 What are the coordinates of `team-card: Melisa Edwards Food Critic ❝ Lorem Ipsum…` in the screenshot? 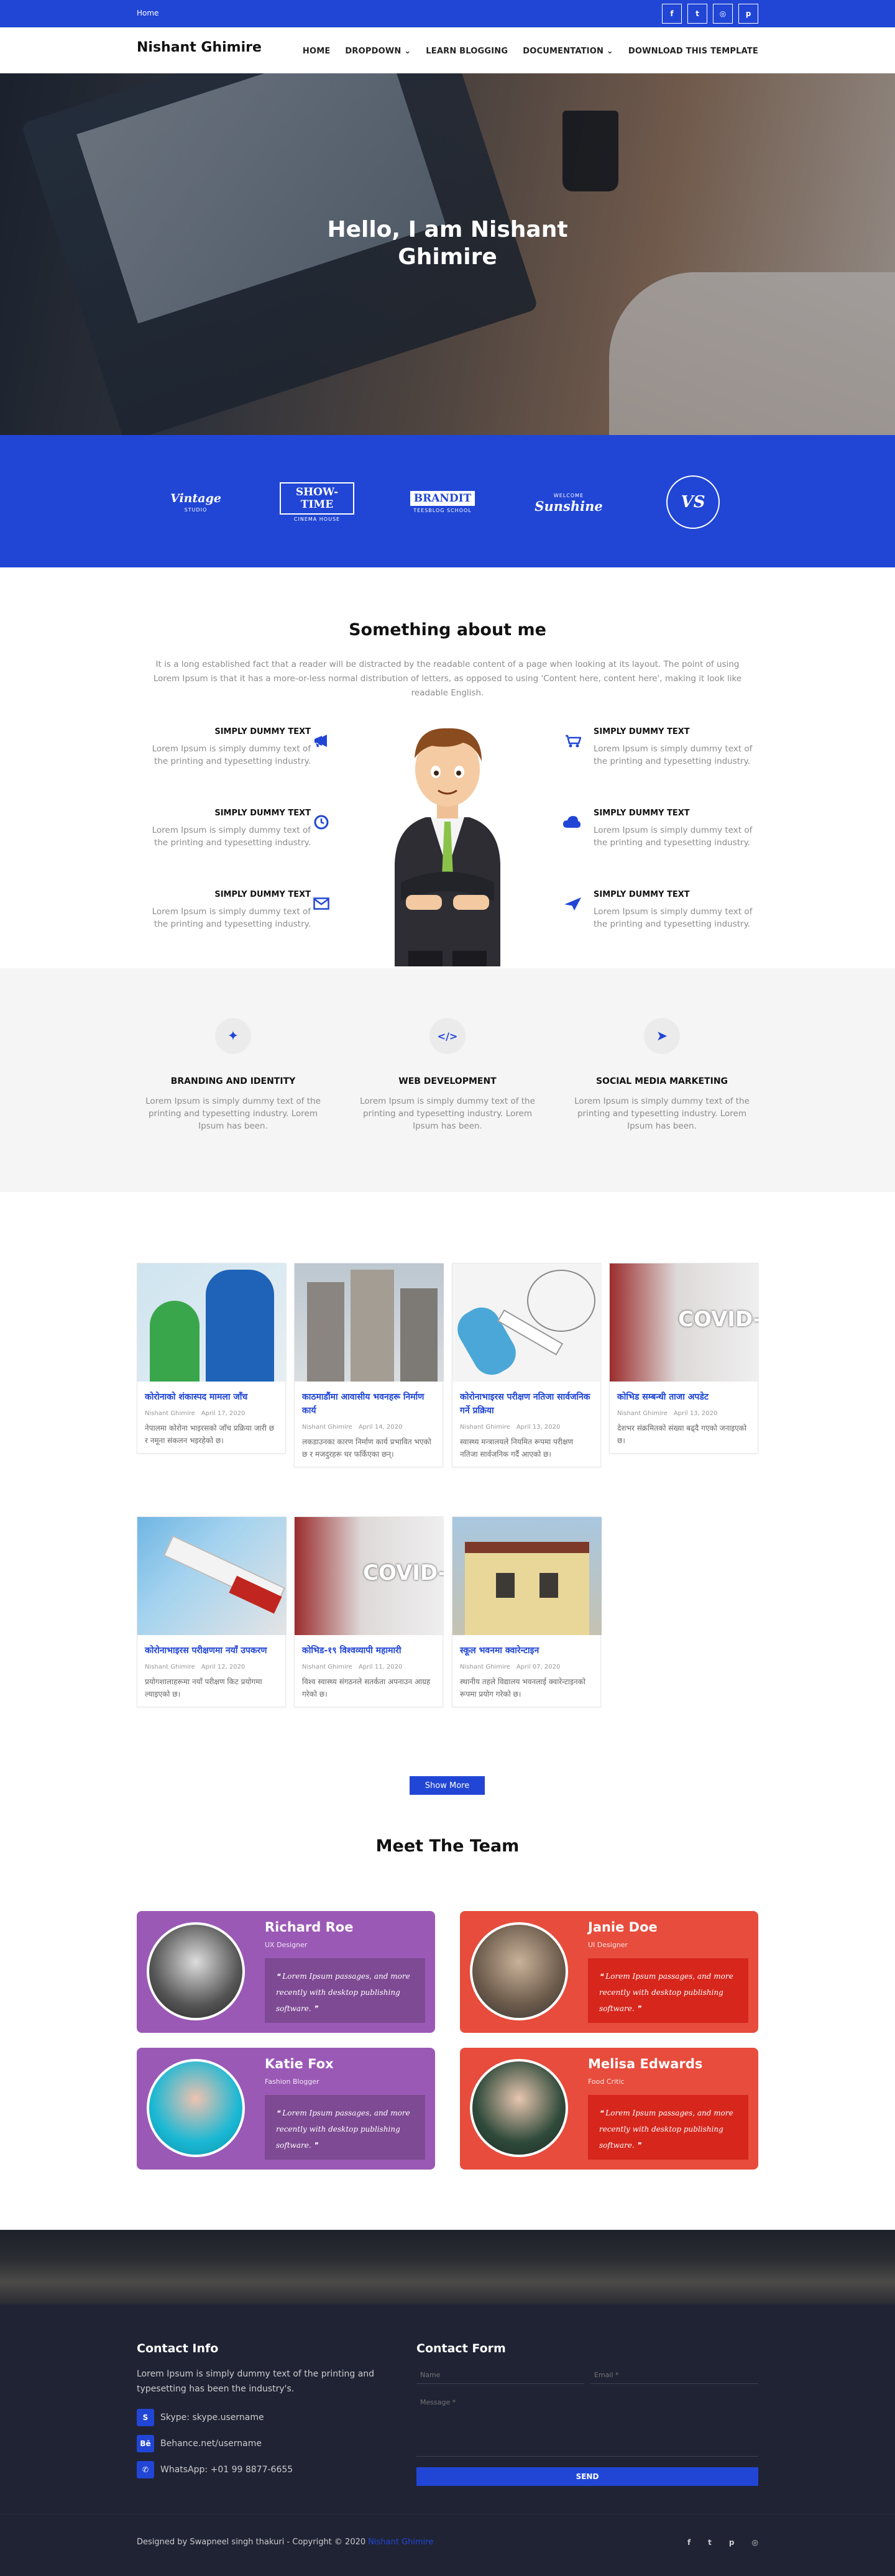 It's located at (609, 2109).